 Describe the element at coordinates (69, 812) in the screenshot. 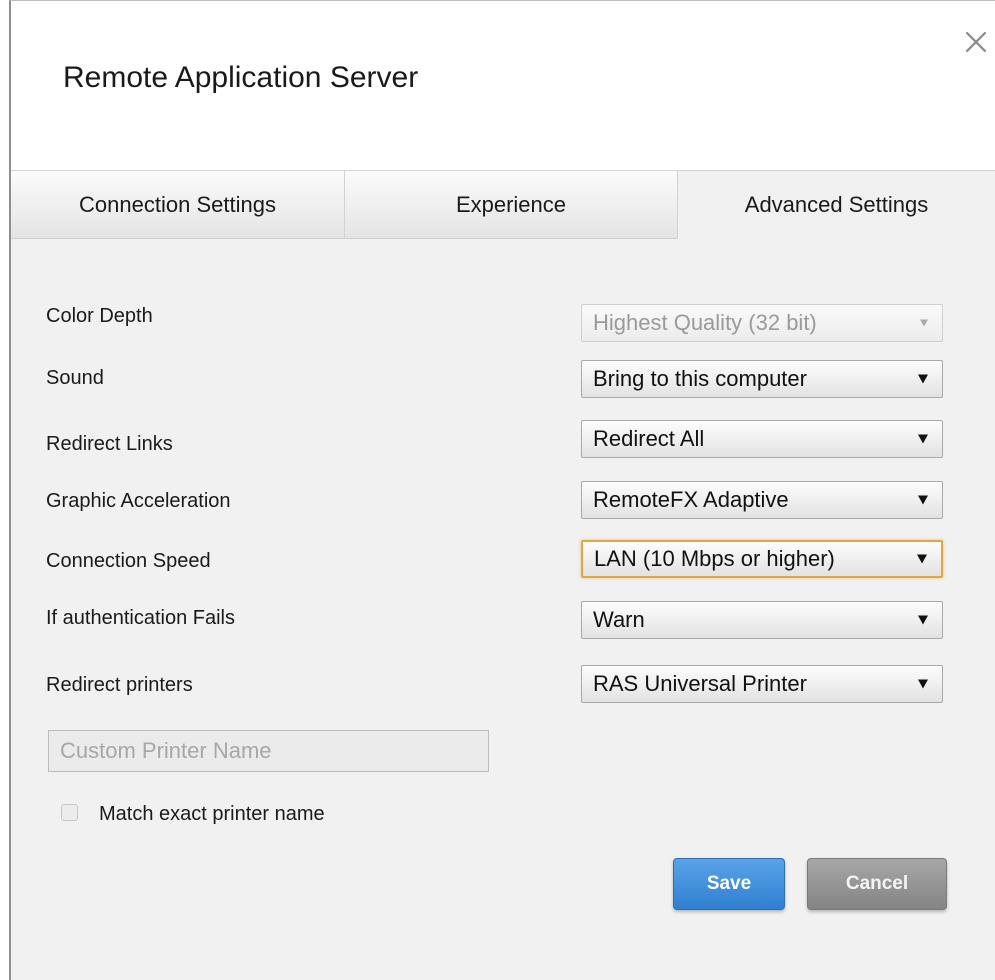

I see `match-exact-checkbox` at that location.